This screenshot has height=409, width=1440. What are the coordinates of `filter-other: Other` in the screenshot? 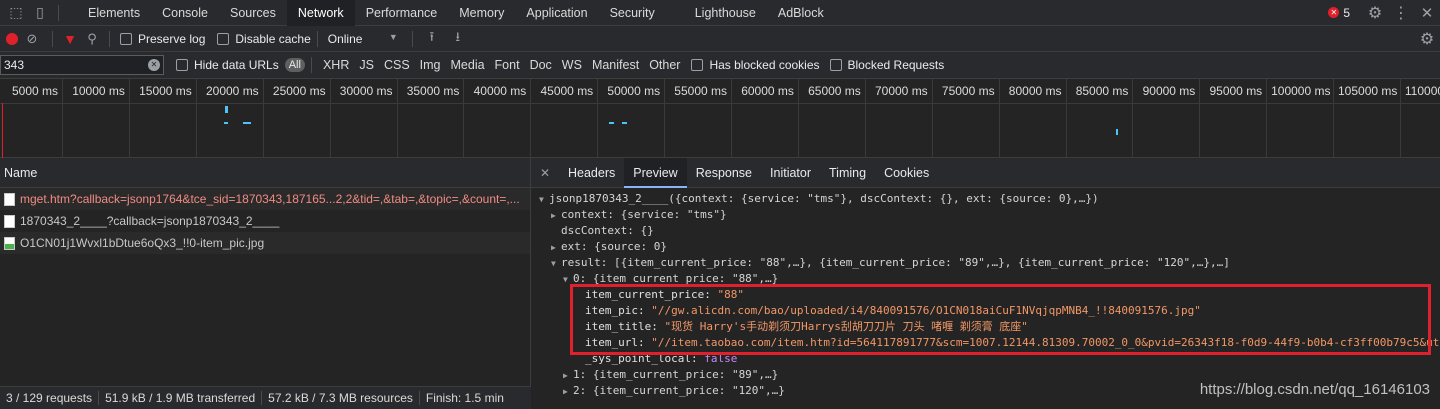 It's located at (664, 65).